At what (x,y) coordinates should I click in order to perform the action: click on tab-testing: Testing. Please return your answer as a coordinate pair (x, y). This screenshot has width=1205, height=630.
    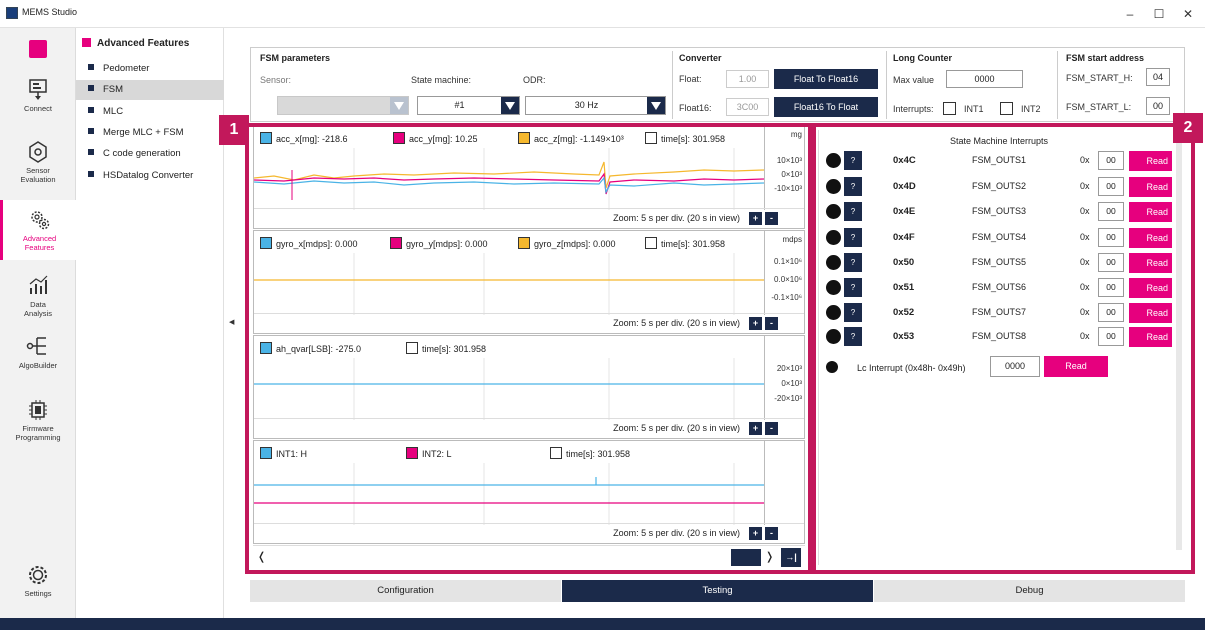
    Looking at the image, I should click on (717, 591).